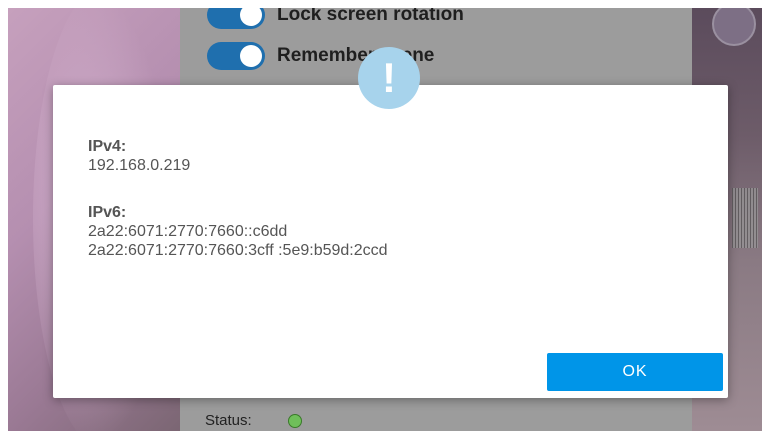  What do you see at coordinates (188, 231) in the screenshot?
I see `ipv6-address: 2a22:6071:2770:7660::c6dd` at bounding box center [188, 231].